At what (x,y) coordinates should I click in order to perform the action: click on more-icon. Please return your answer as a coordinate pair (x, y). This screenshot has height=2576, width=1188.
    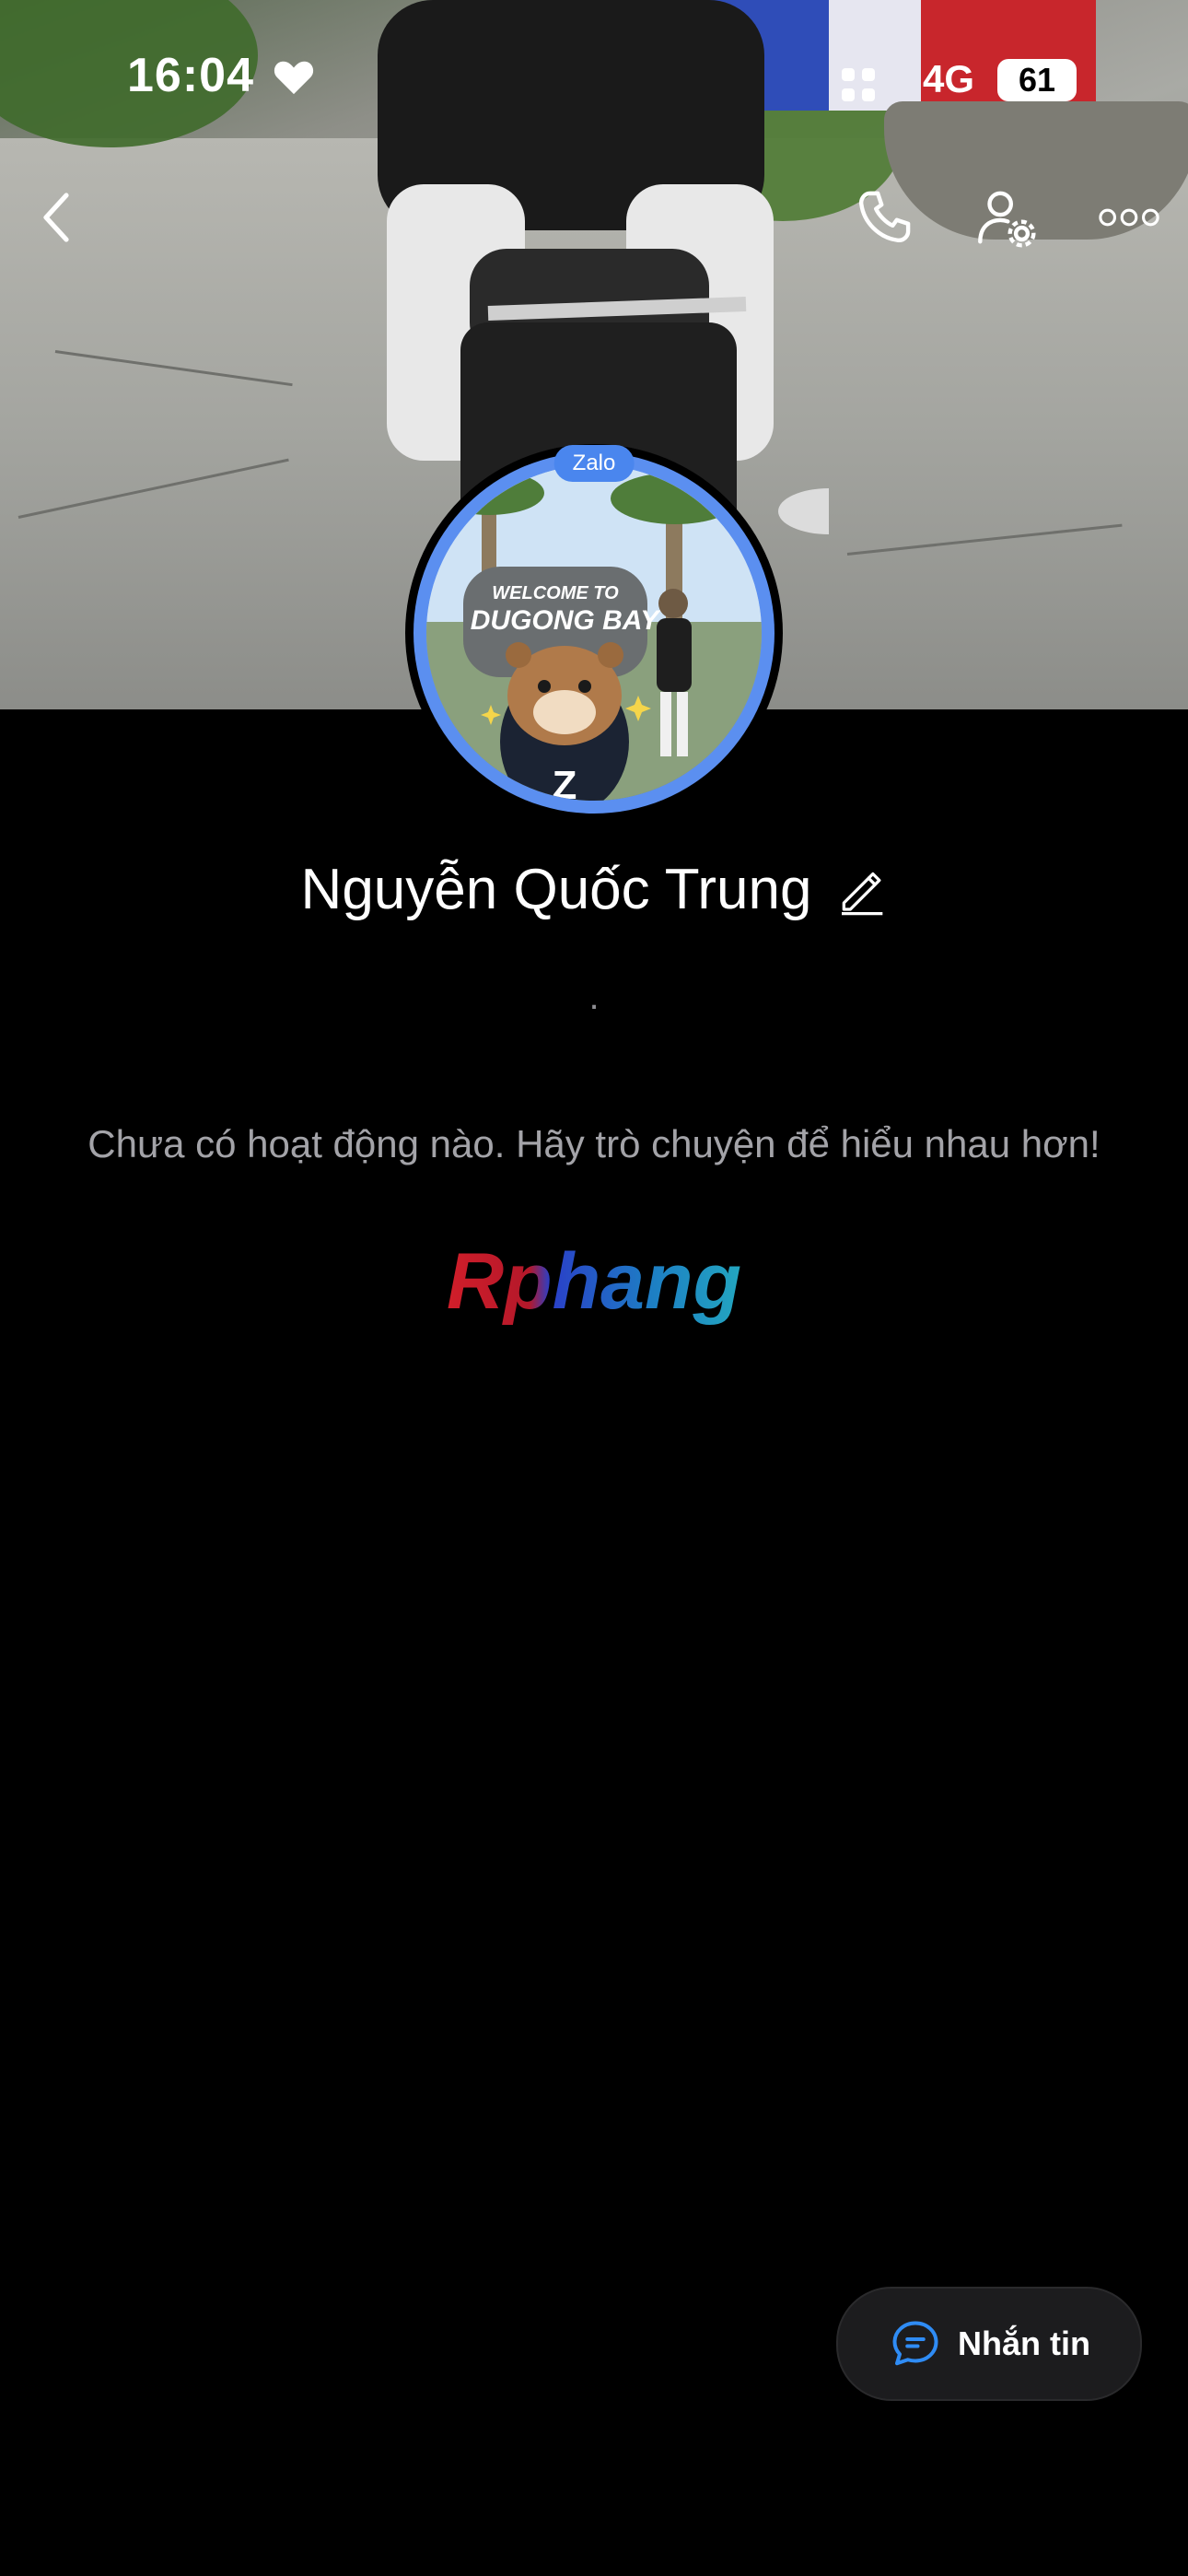
    Looking at the image, I should click on (1129, 217).